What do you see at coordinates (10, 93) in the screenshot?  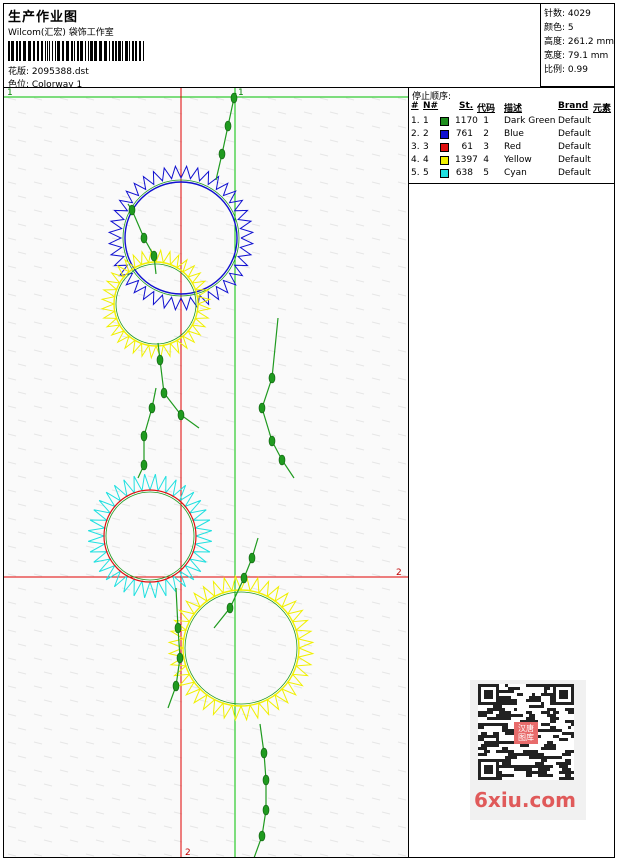 I see `axis-label-left: 1` at bounding box center [10, 93].